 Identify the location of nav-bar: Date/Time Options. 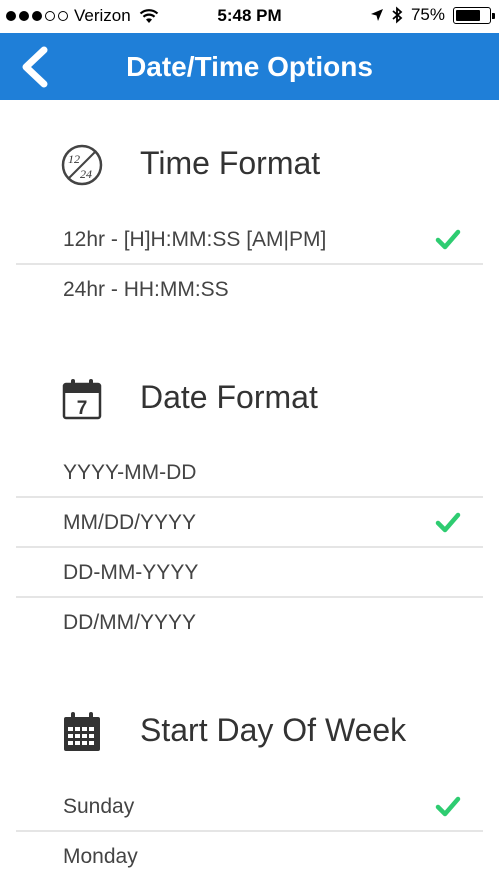
(249, 66).